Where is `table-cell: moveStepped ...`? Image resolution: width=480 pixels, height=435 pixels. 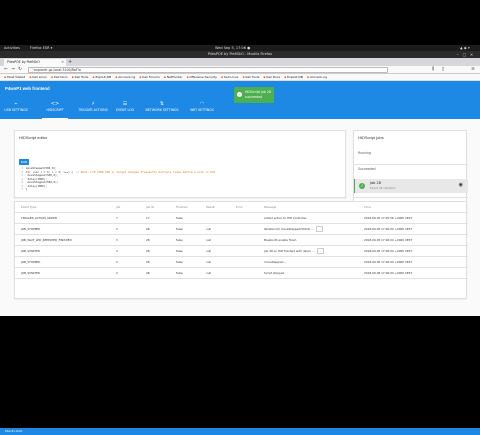 table-cell: moveStepped ... is located at coordinates (308, 262).